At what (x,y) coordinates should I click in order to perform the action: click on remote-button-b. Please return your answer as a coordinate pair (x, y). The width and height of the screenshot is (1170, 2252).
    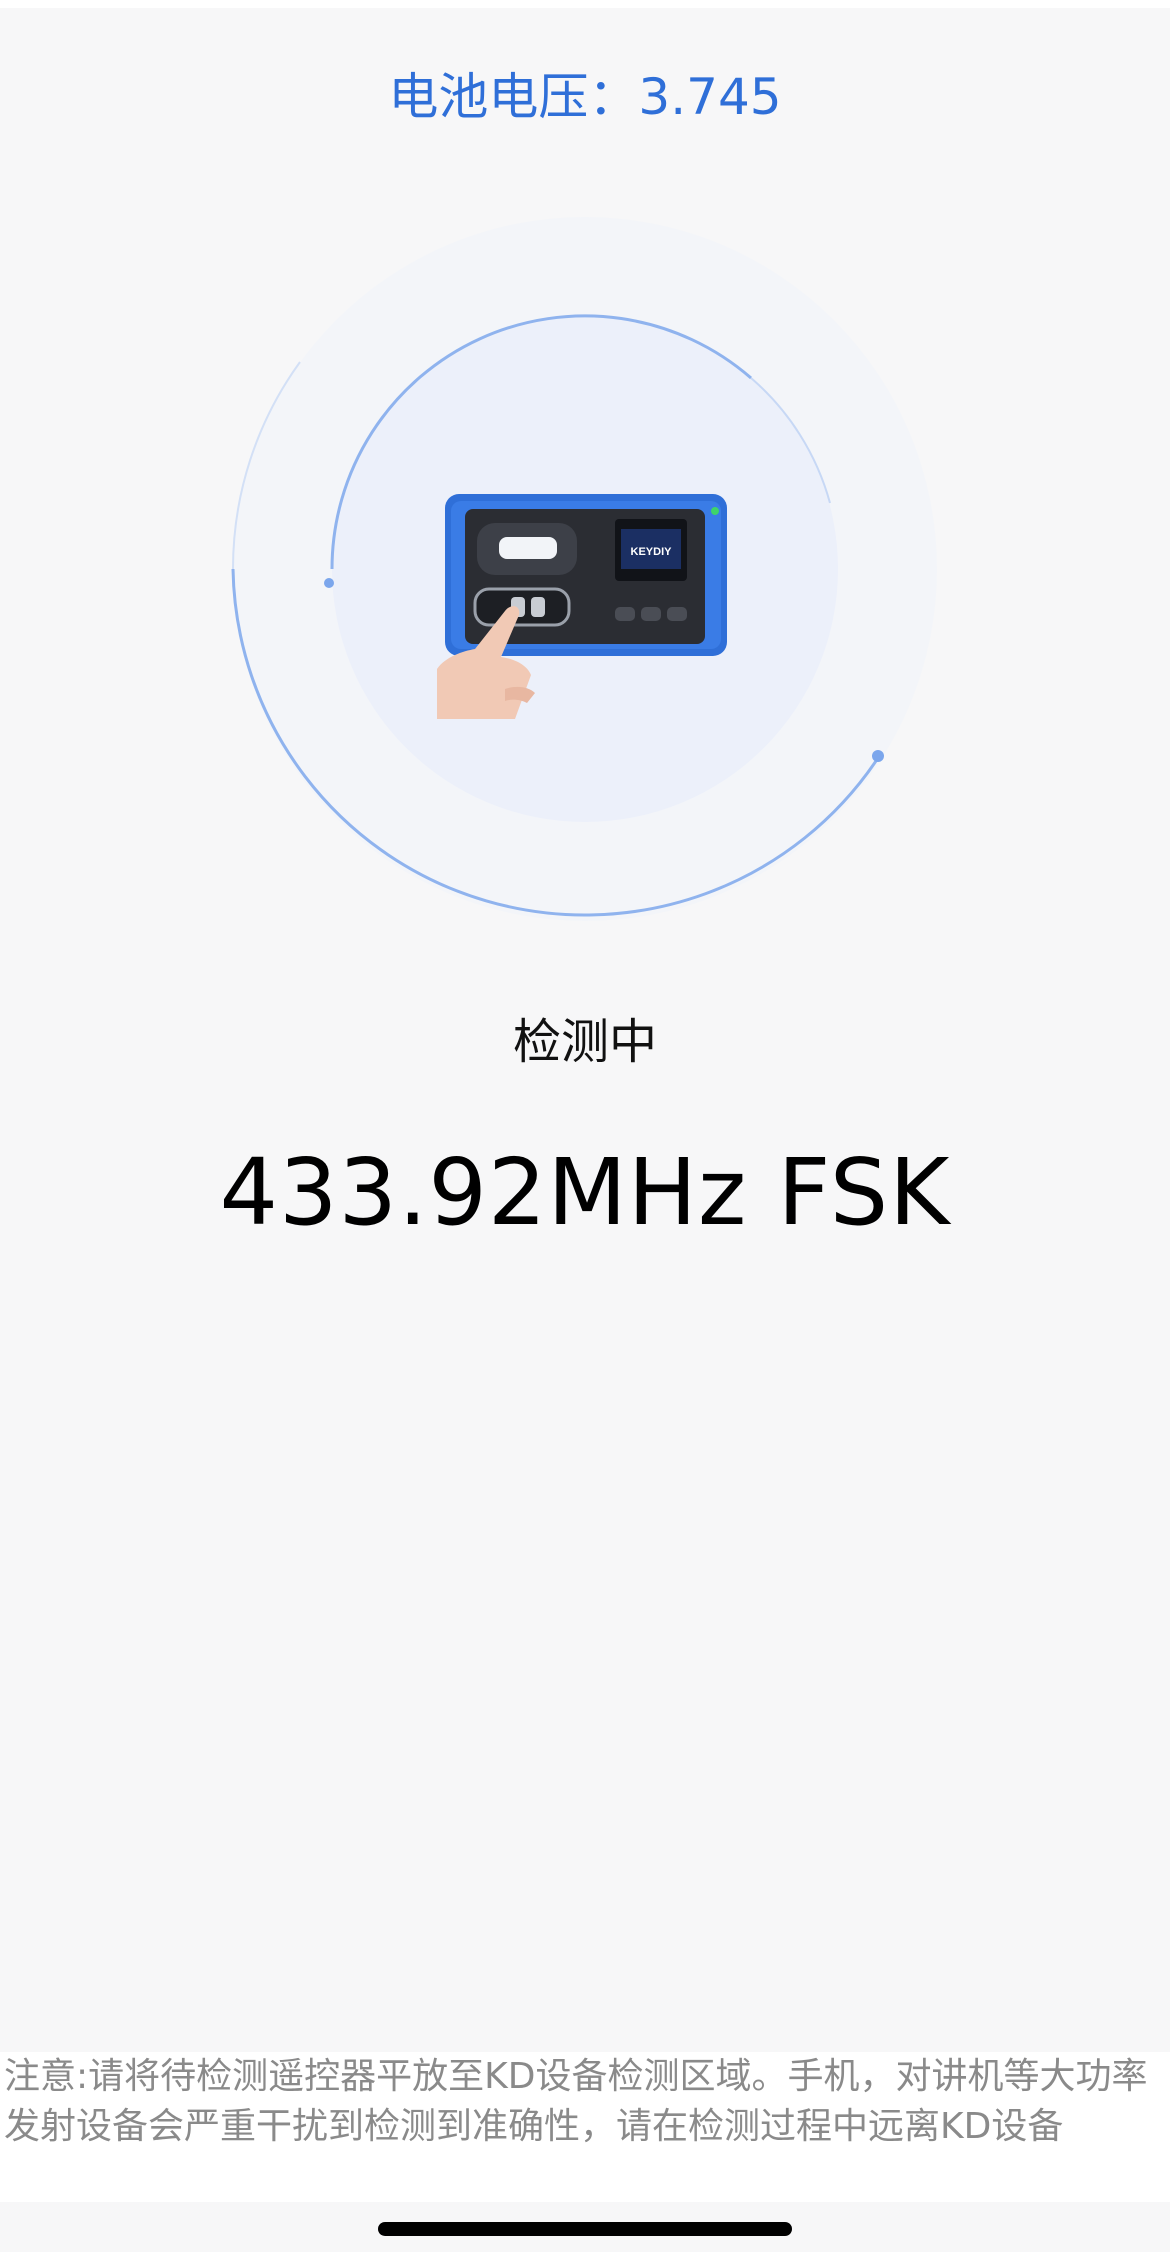
    Looking at the image, I should click on (538, 607).